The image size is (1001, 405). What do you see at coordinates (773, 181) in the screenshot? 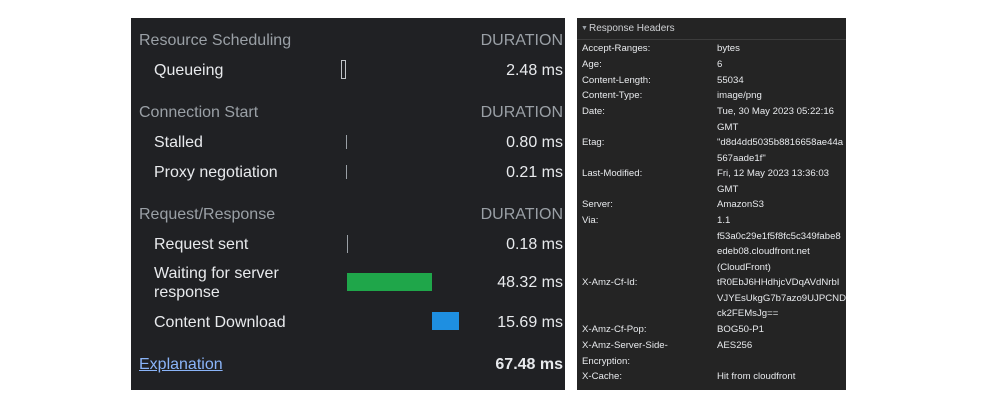
I see `header-value: Fri, 12 May 2023 13:36:03 GMT` at bounding box center [773, 181].